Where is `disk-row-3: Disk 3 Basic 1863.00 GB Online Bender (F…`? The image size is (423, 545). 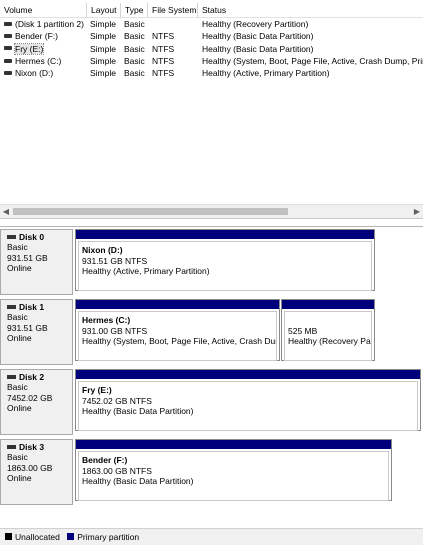 disk-row-3: Disk 3 Basic 1863.00 GB Online Bender (F… is located at coordinates (211, 472).